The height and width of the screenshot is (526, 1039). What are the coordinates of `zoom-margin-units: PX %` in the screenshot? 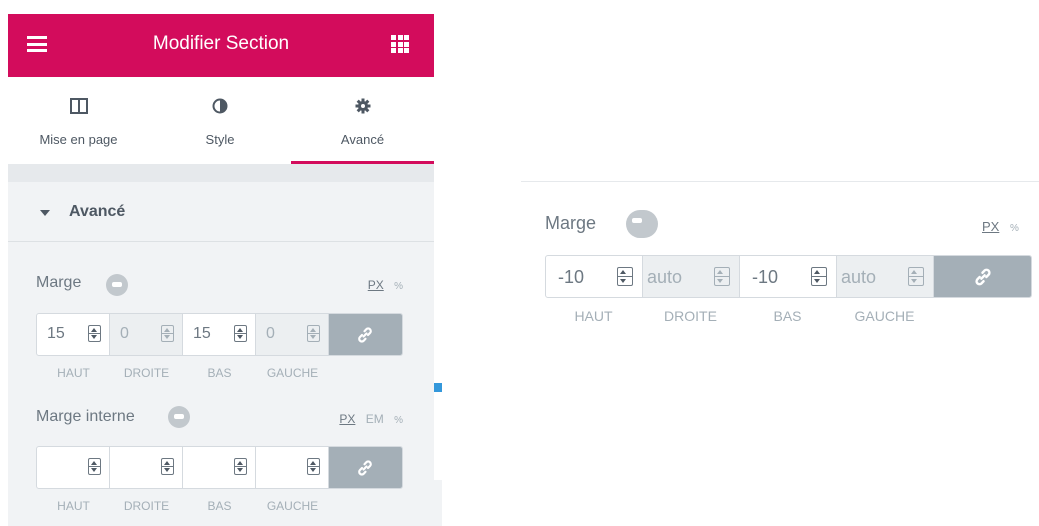 It's located at (997, 226).